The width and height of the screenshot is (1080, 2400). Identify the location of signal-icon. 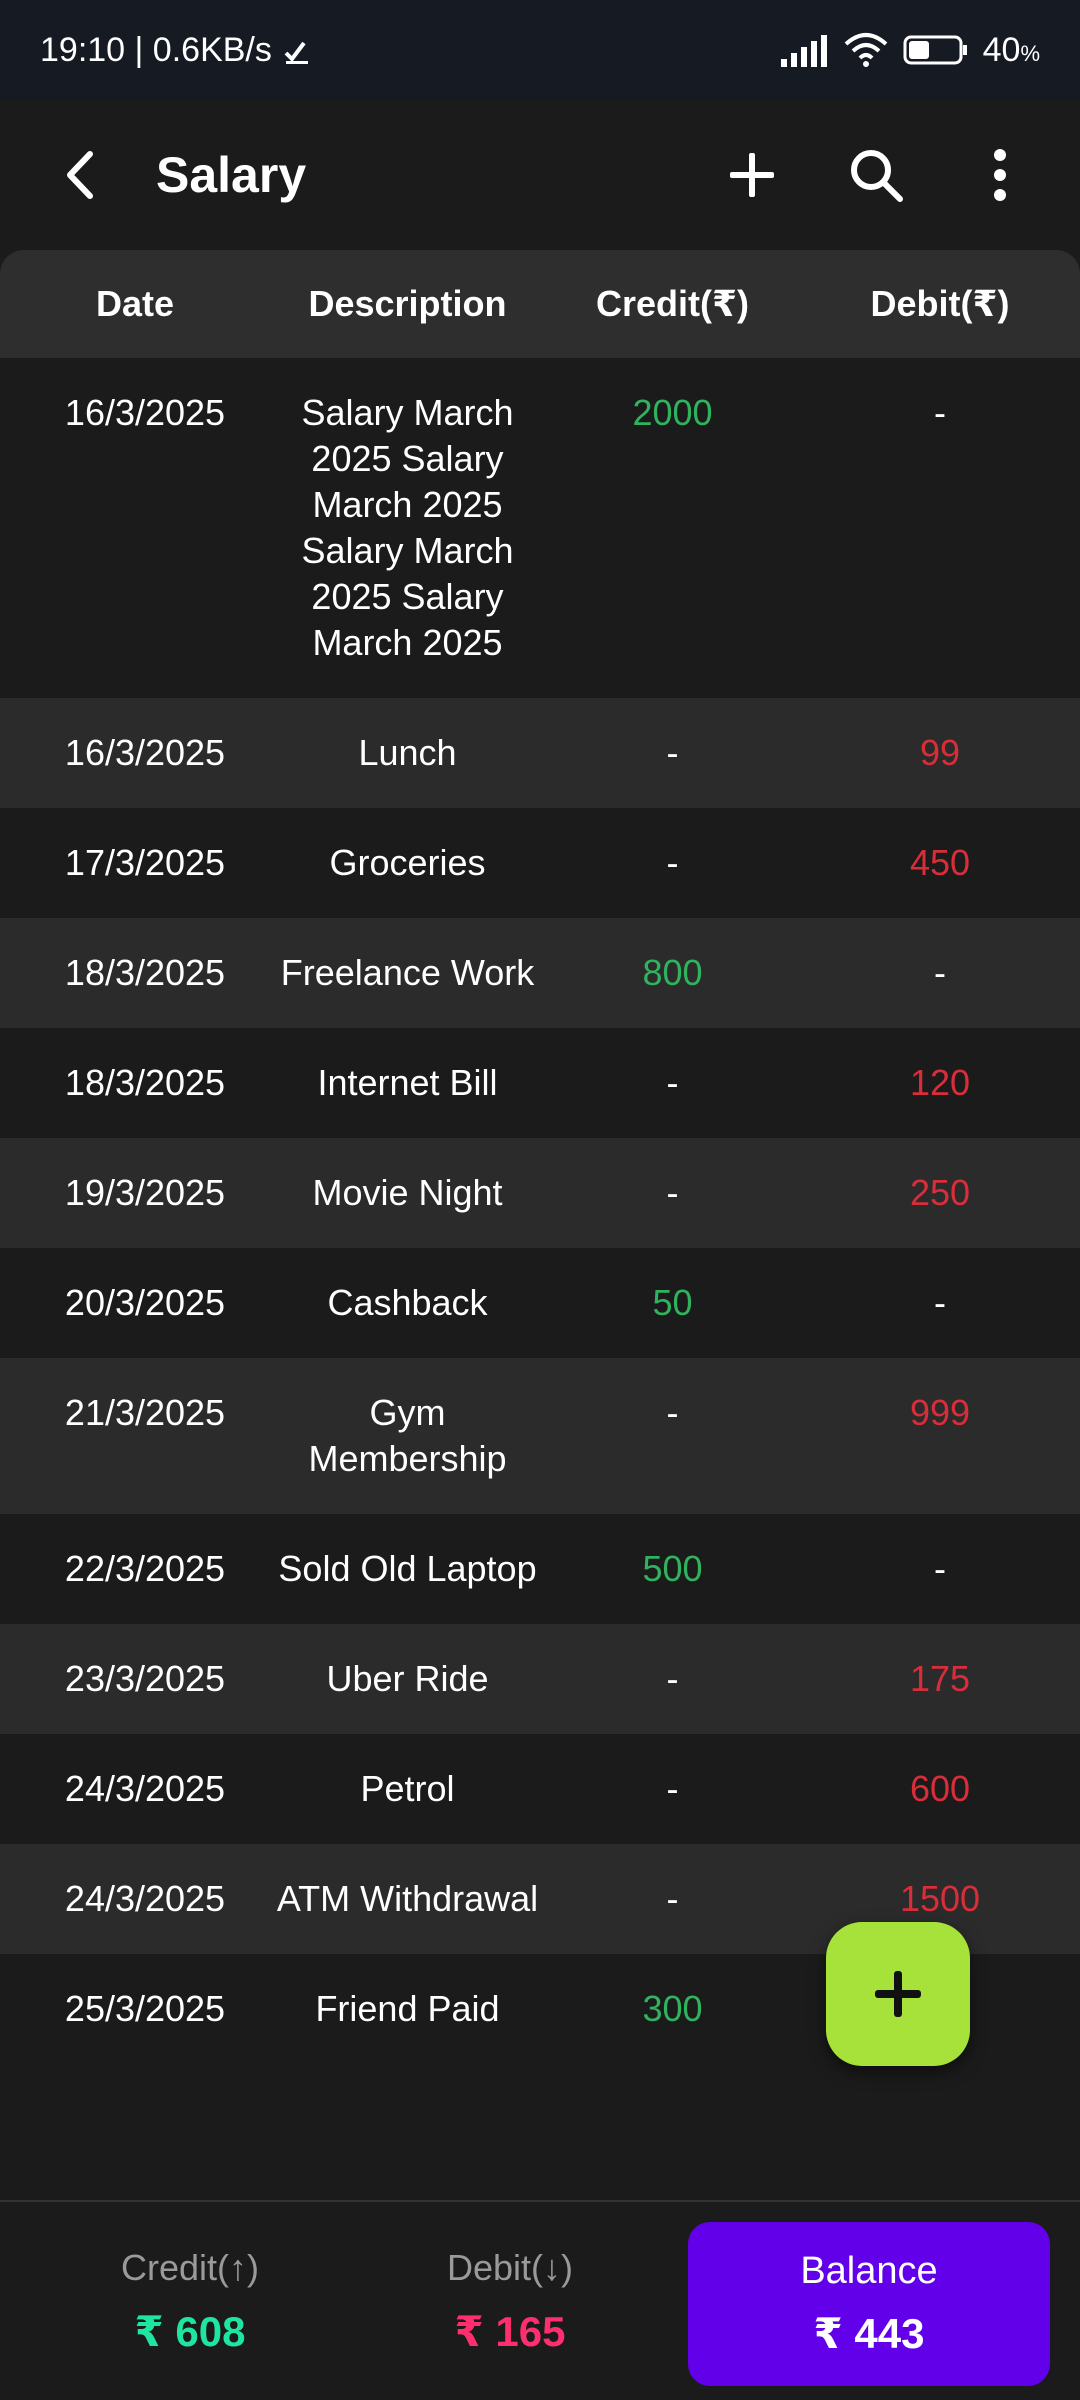
(803, 51).